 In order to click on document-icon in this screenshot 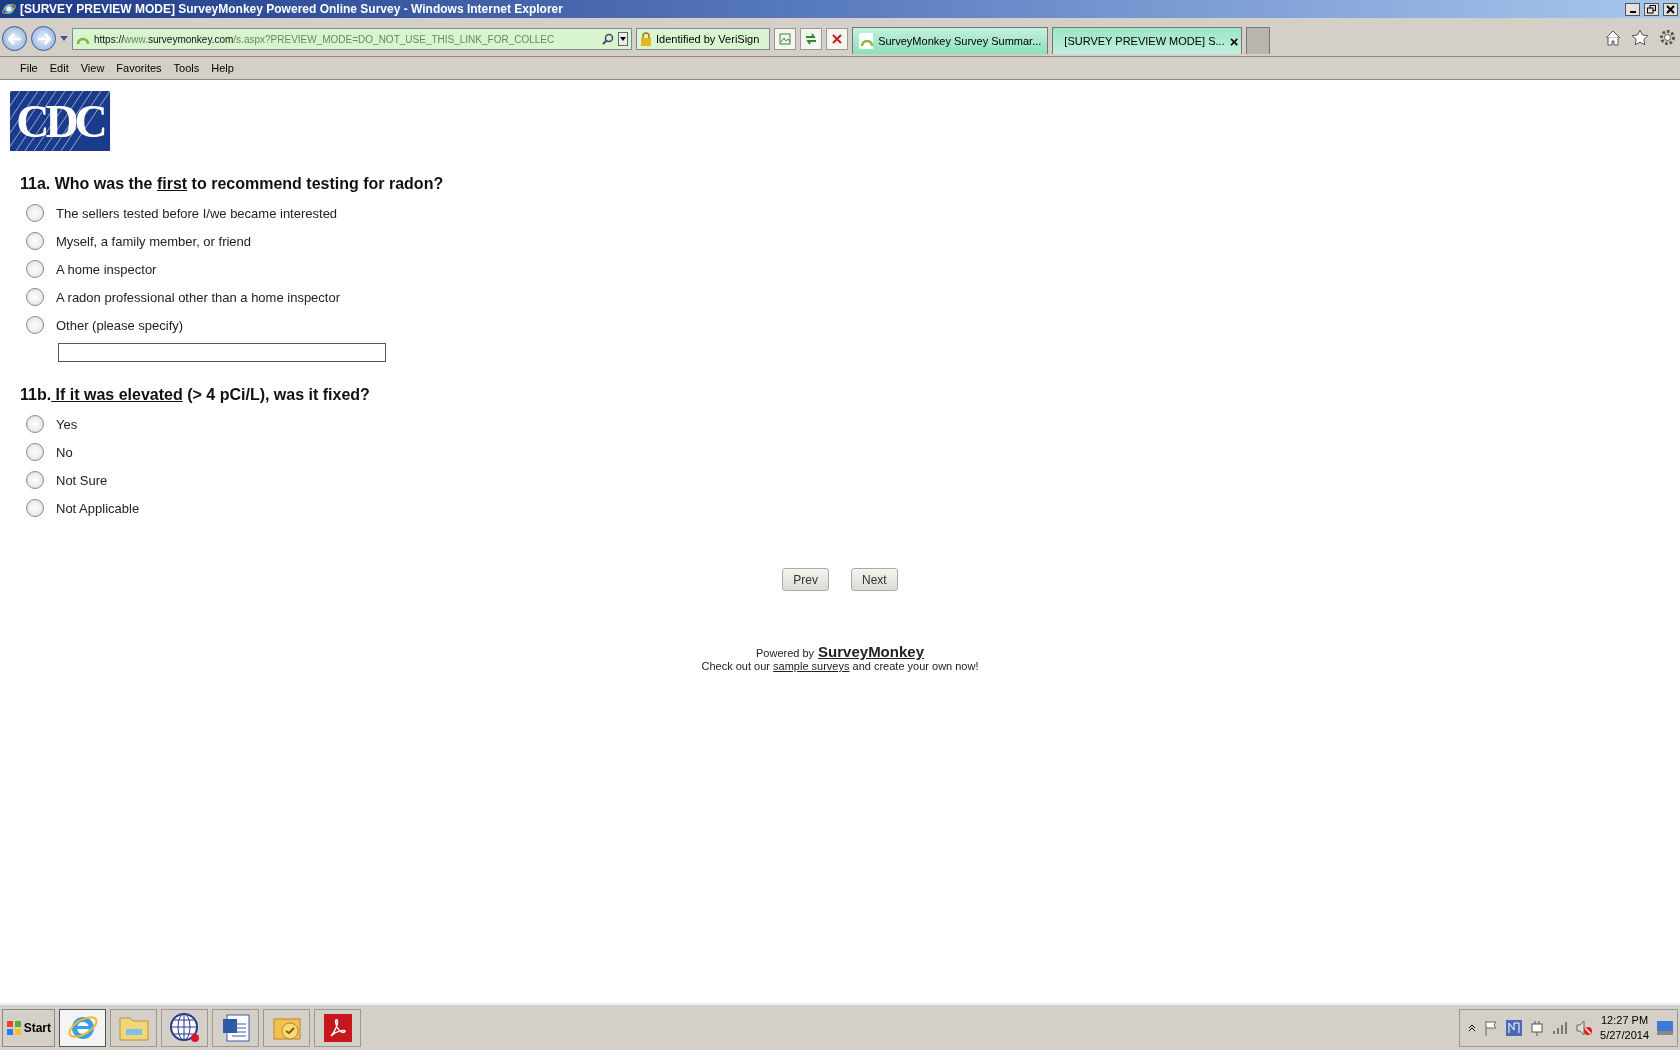, I will do `click(235, 1027)`.